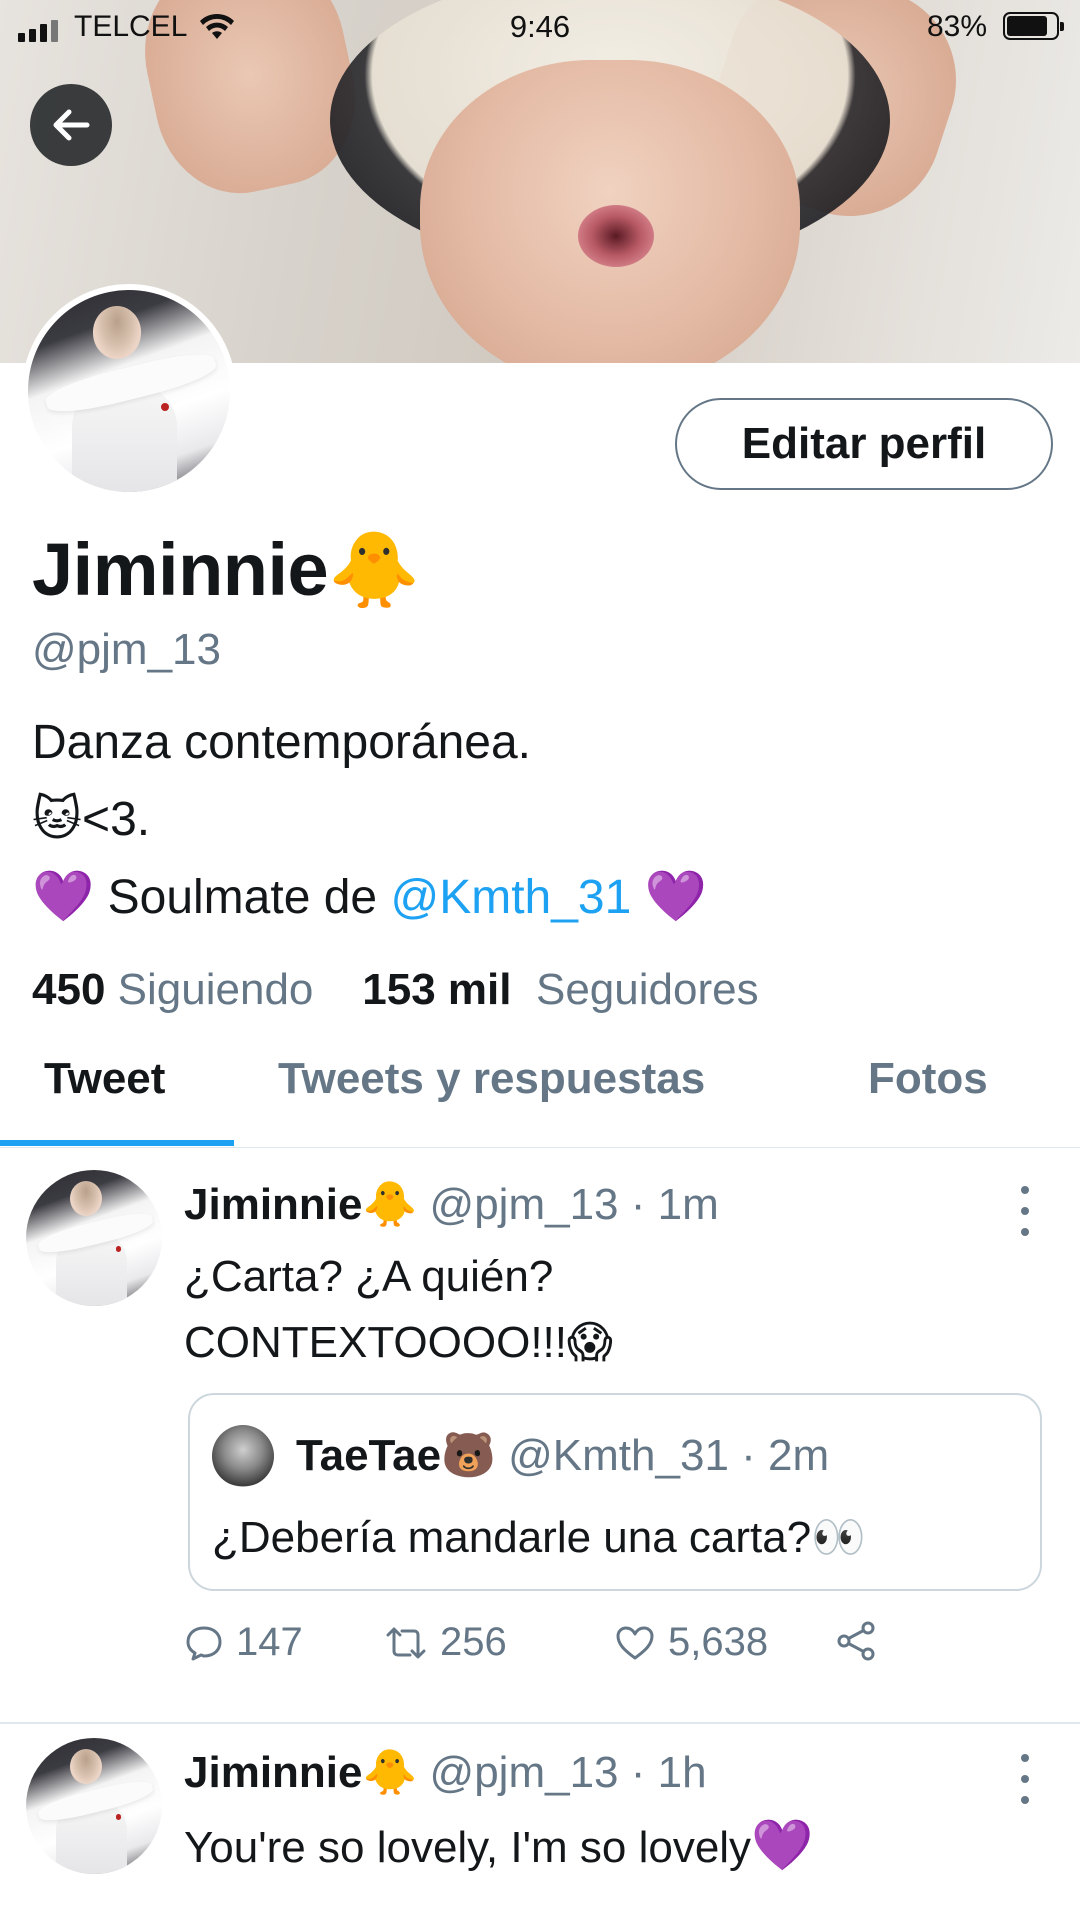  I want to click on retweet-icon, so click(406, 1642).